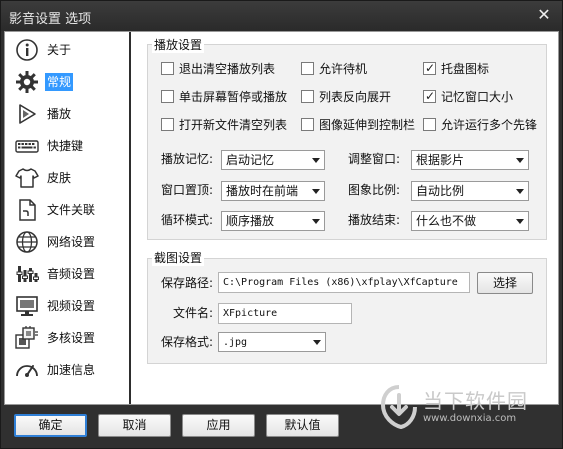  What do you see at coordinates (226, 69) in the screenshot?
I see `checkbox-clear-playlist-on-exit: 退出清空播放列表` at bounding box center [226, 69].